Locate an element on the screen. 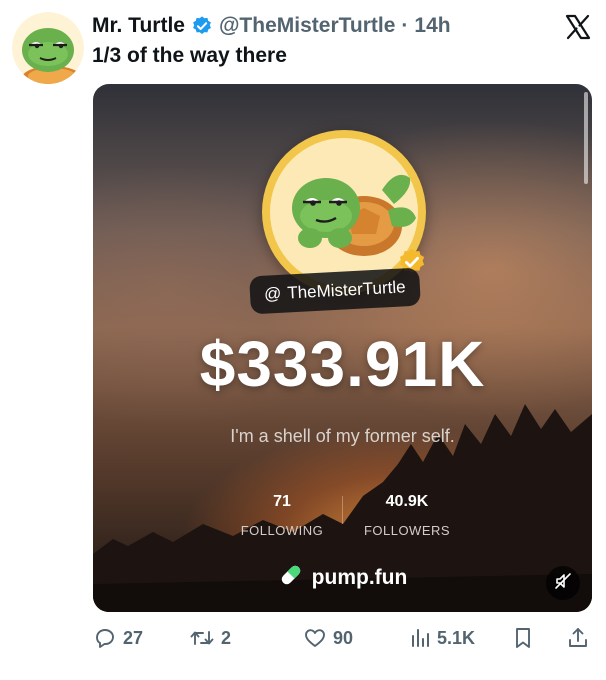  verified-badge-icon is located at coordinates (202, 26).